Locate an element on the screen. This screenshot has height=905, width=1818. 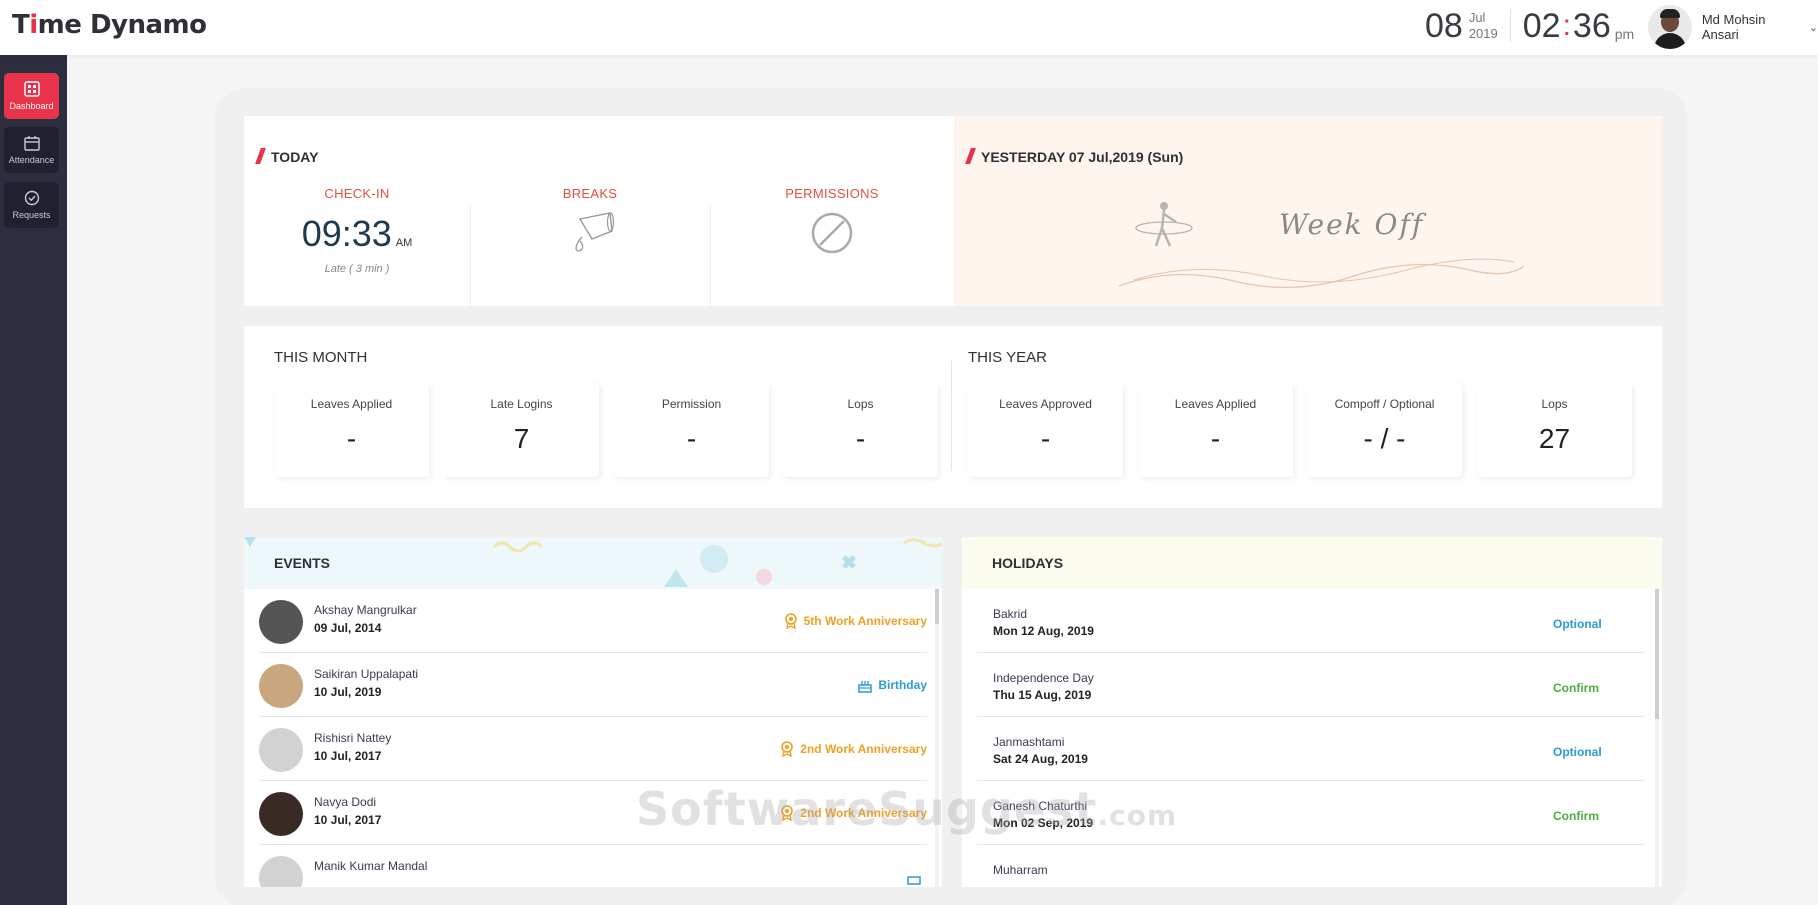
current-hour: 02 is located at coordinates (1541, 25).